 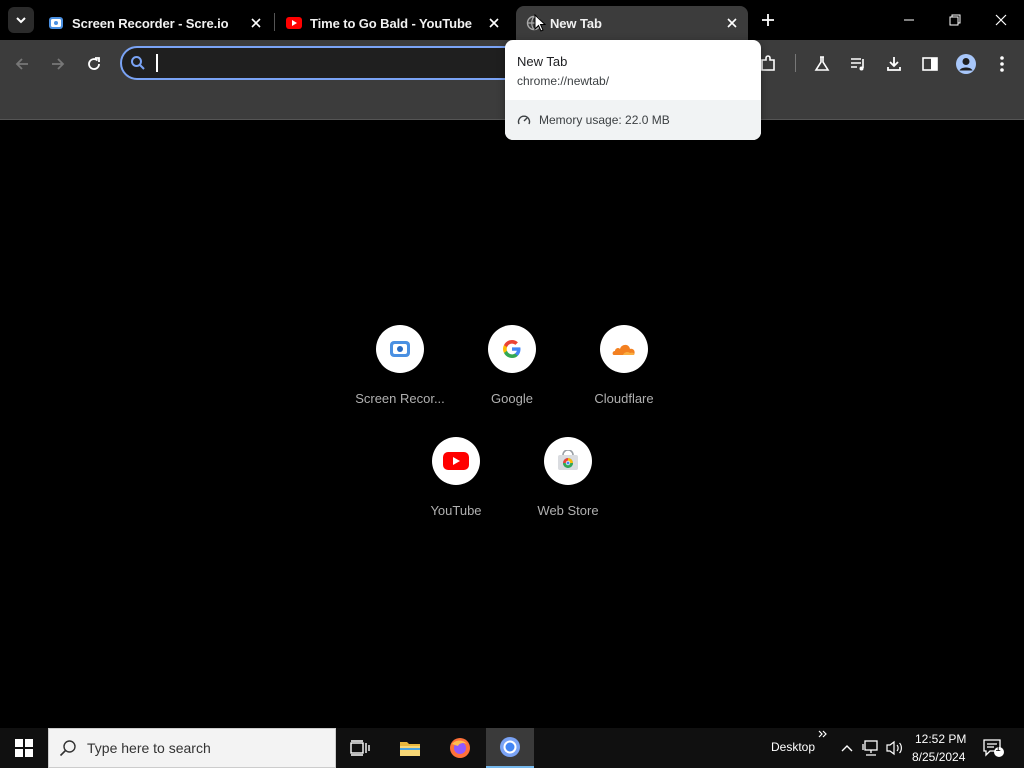 What do you see at coordinates (456, 461) in the screenshot?
I see `youtube-icon` at bounding box center [456, 461].